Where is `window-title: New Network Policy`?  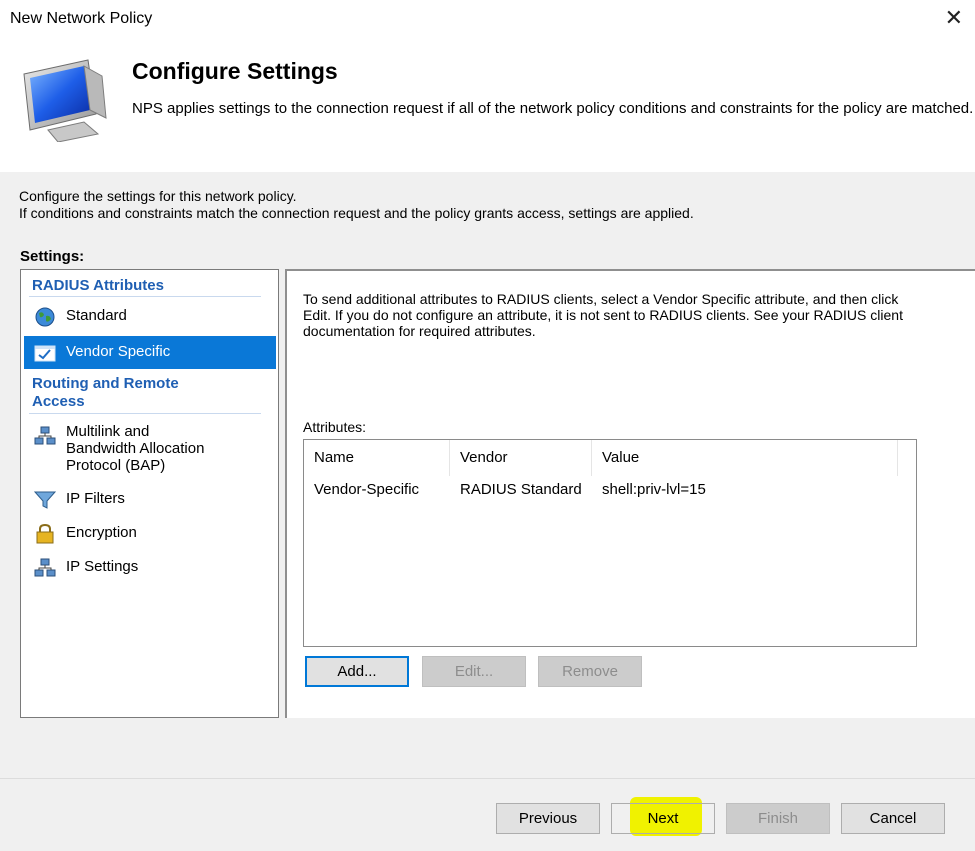
window-title: New Network Policy is located at coordinates (81, 18).